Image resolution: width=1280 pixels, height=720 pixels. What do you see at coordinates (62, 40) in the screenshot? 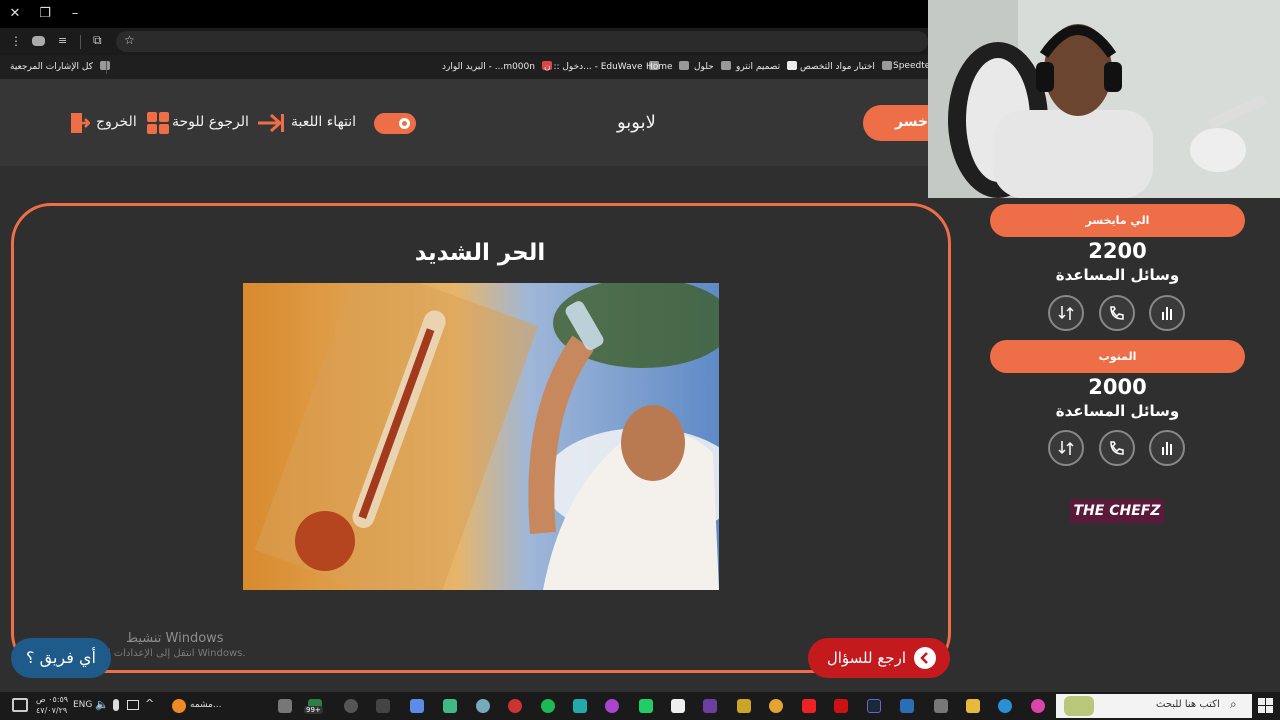
I see `playlist-icon: ≡` at bounding box center [62, 40].